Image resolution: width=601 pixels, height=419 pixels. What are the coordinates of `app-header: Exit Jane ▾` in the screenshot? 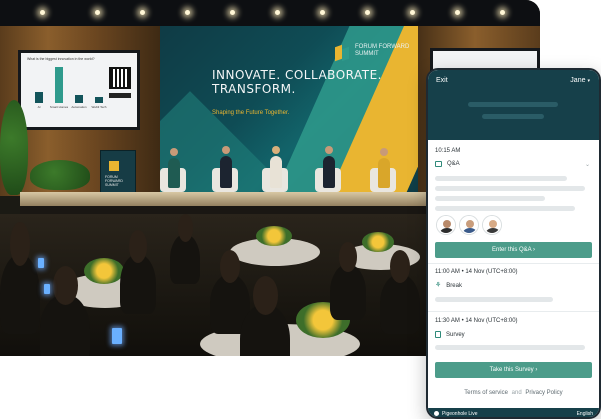 It's located at (513, 105).